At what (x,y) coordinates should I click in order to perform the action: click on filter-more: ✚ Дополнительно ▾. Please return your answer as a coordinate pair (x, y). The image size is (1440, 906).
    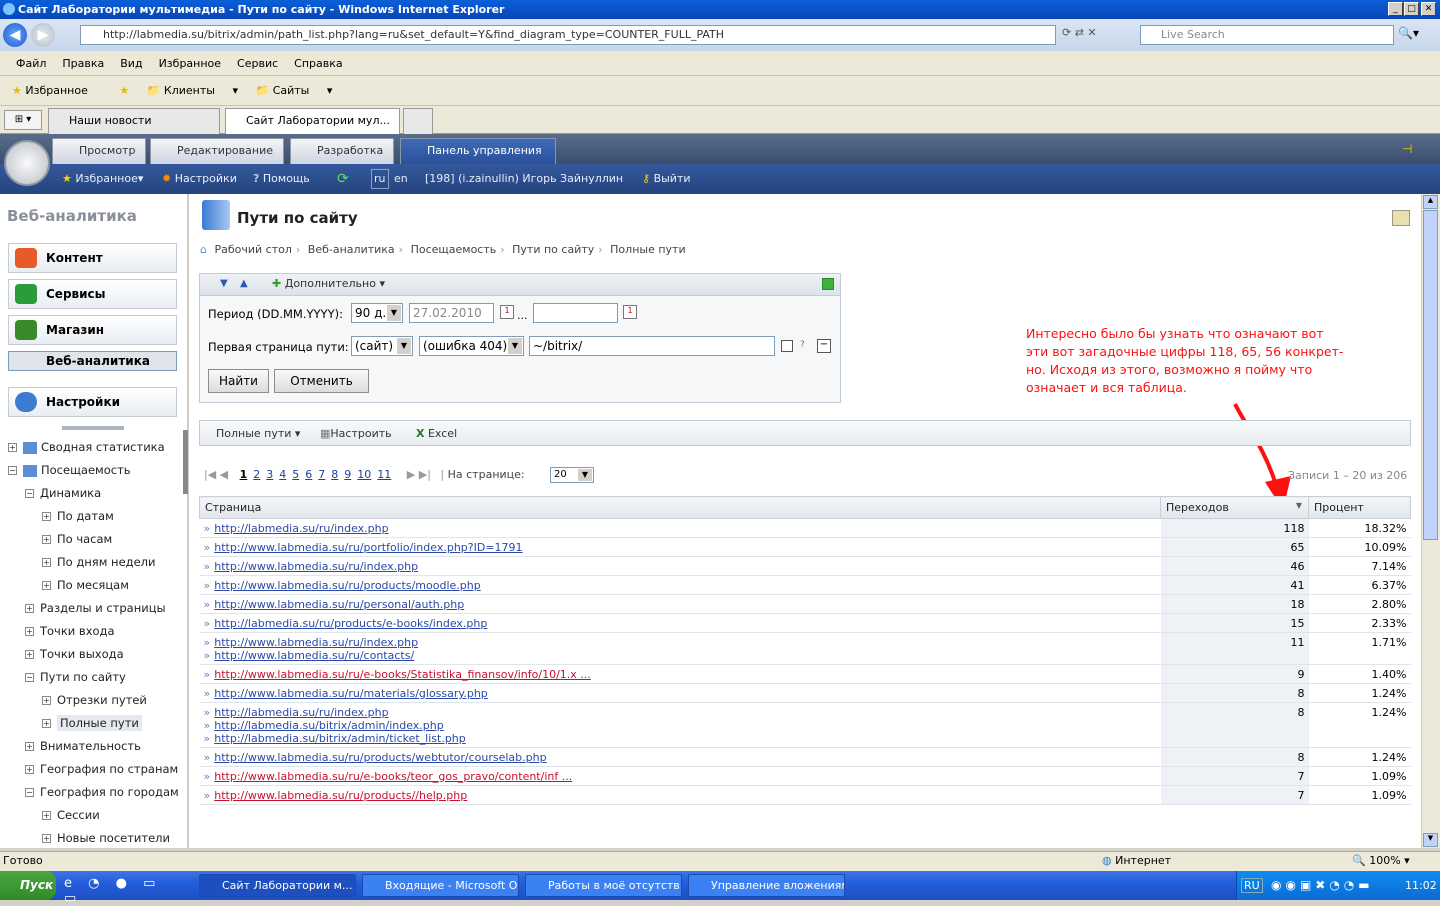
    Looking at the image, I should click on (328, 283).